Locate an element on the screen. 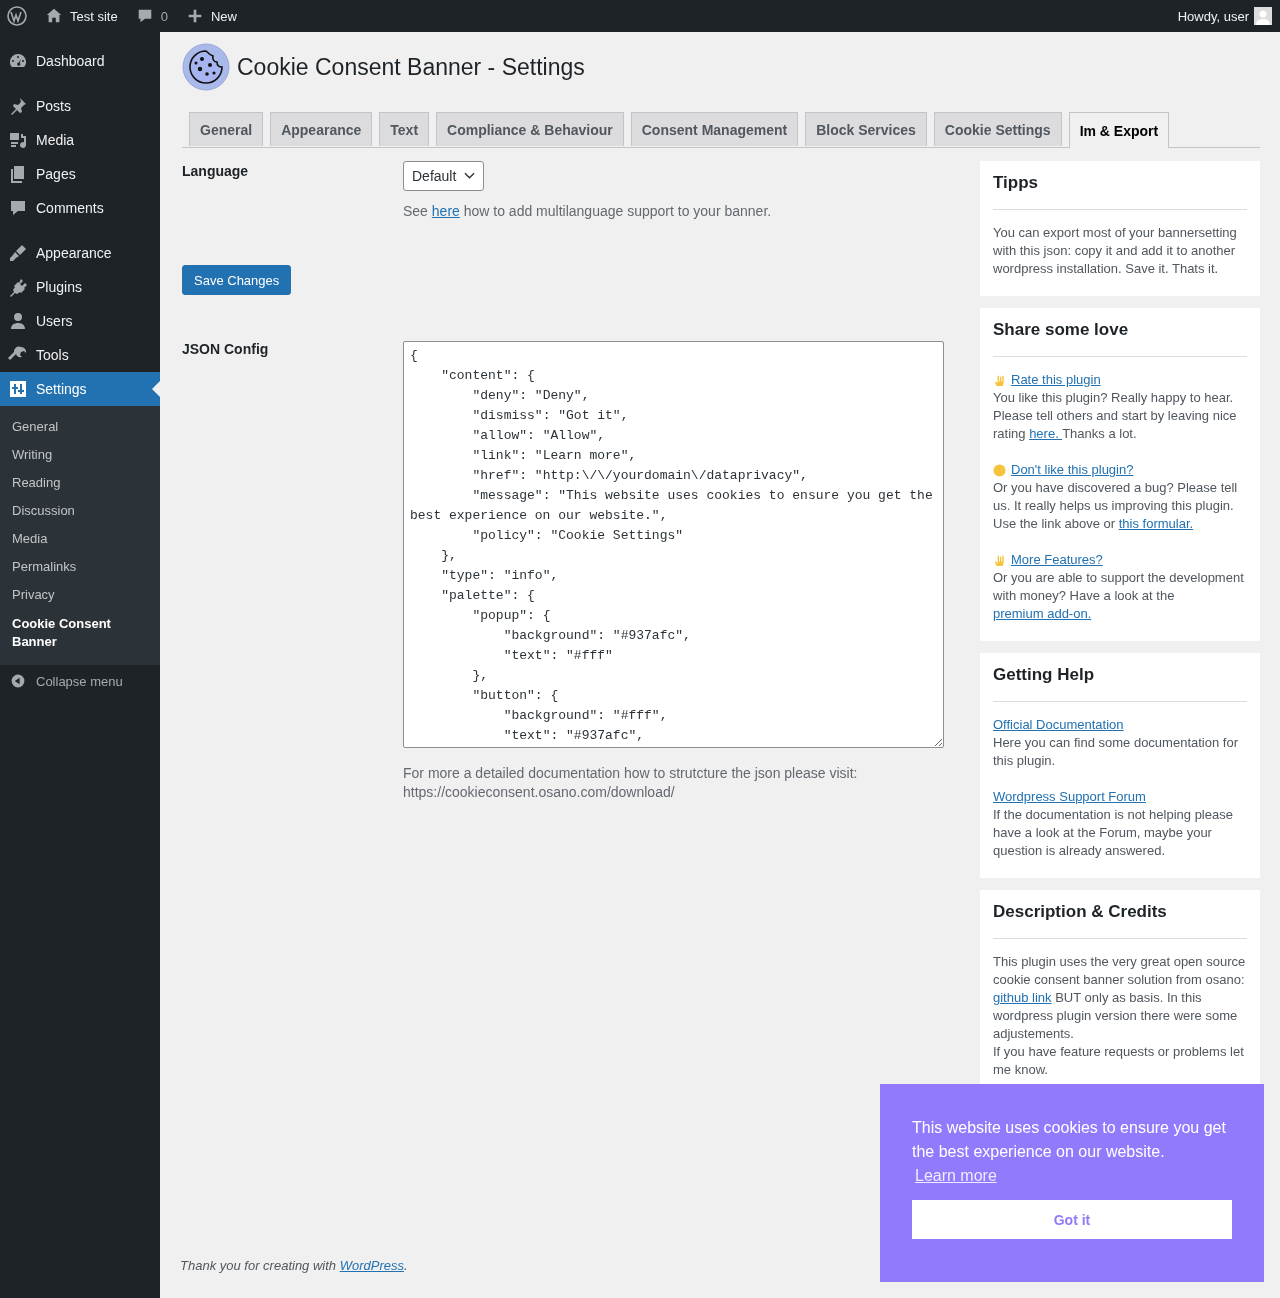 The width and height of the screenshot is (1280, 1298). site-link: Test site is located at coordinates (81, 16).